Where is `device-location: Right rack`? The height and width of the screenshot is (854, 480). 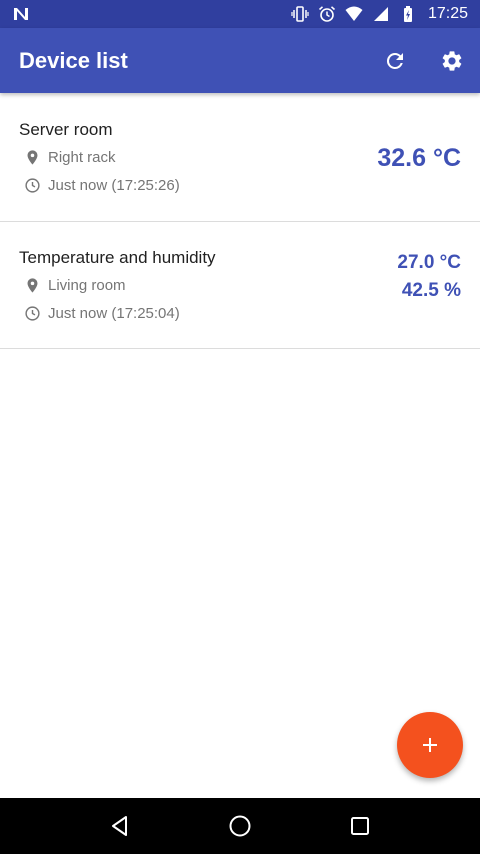
device-location: Right rack is located at coordinates (70, 157).